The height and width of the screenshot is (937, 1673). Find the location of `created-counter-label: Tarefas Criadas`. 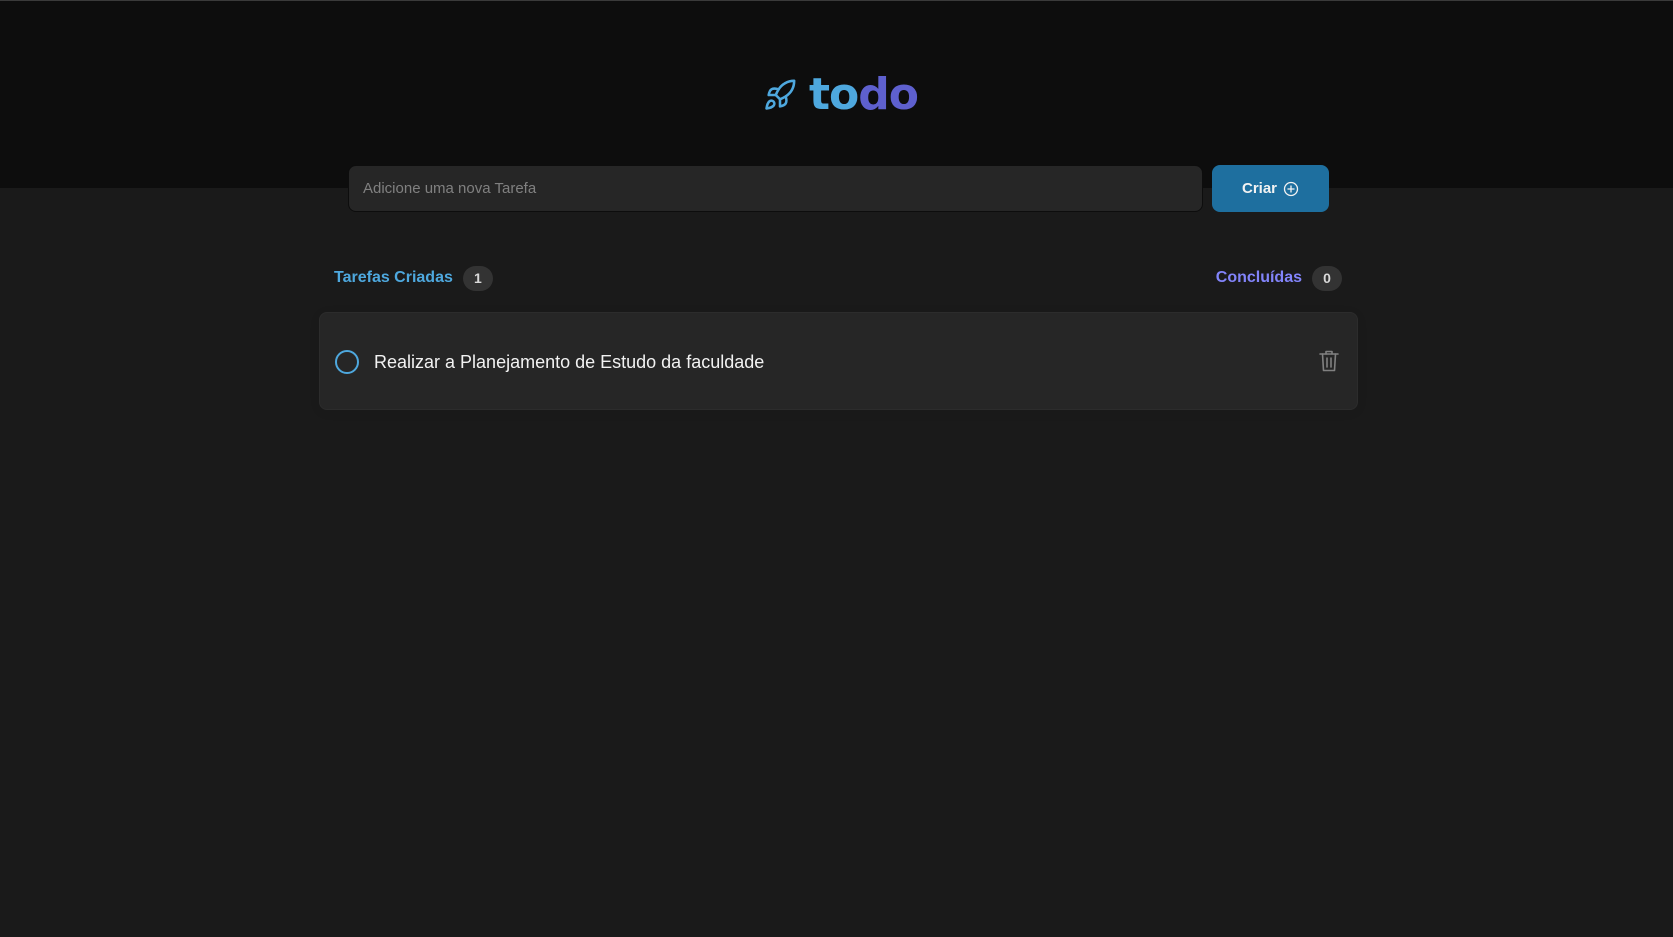

created-counter-label: Tarefas Criadas is located at coordinates (393, 277).